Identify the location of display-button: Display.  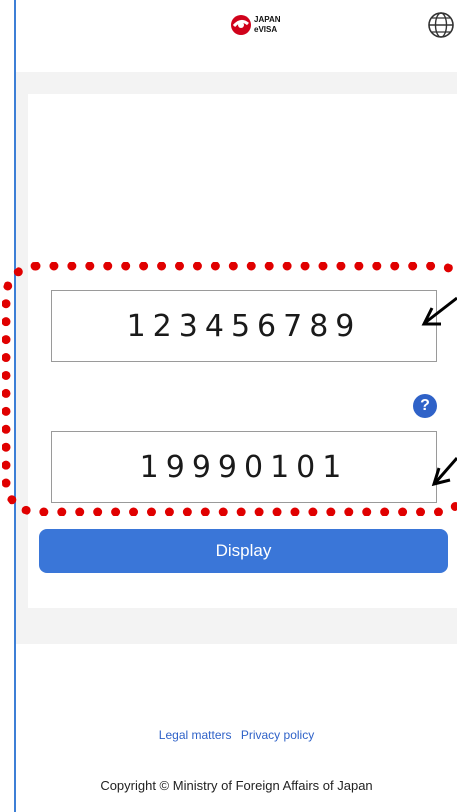
(243, 551).